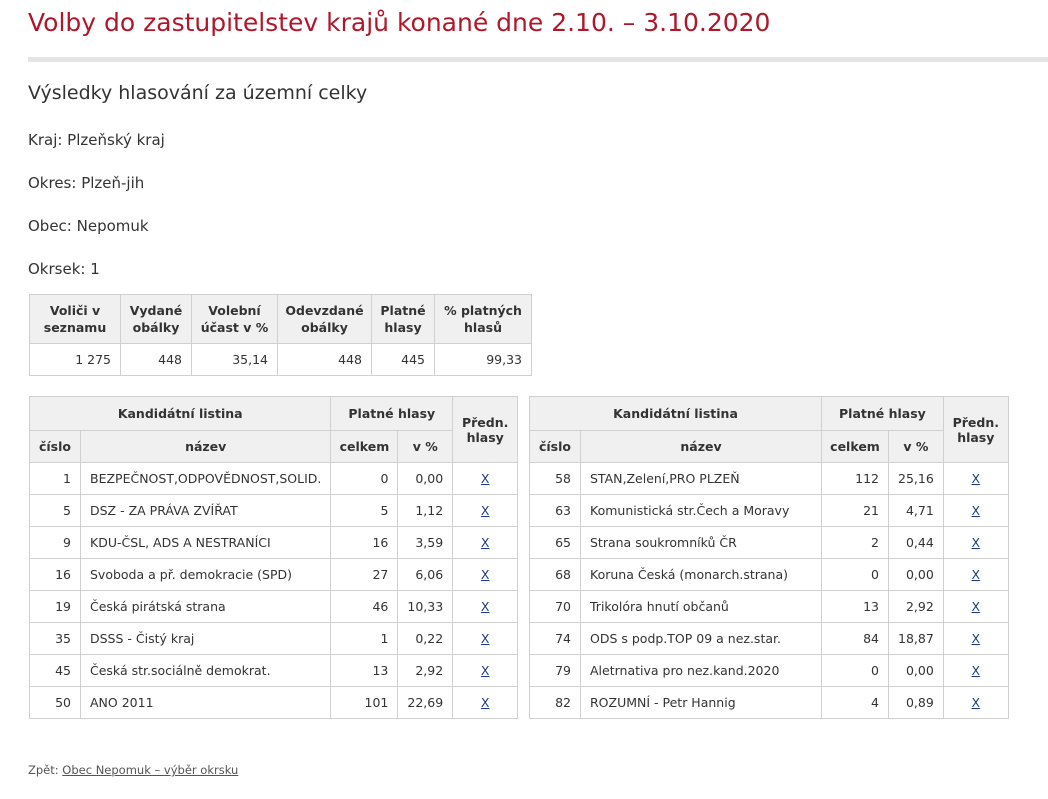 This screenshot has height=799, width=1048. I want to click on party-name: ODS s podp.TOP 09 a nez.star., so click(701, 638).